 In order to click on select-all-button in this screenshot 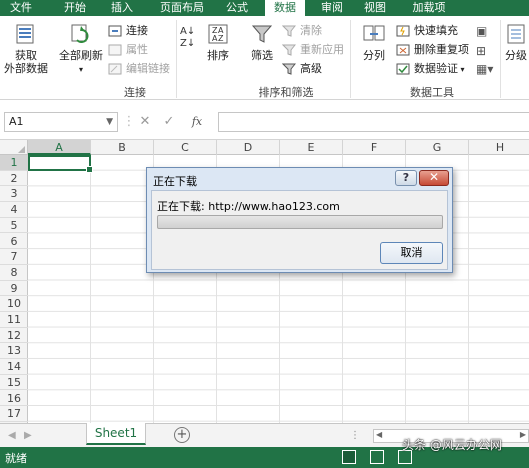, I will do `click(14, 147)`.